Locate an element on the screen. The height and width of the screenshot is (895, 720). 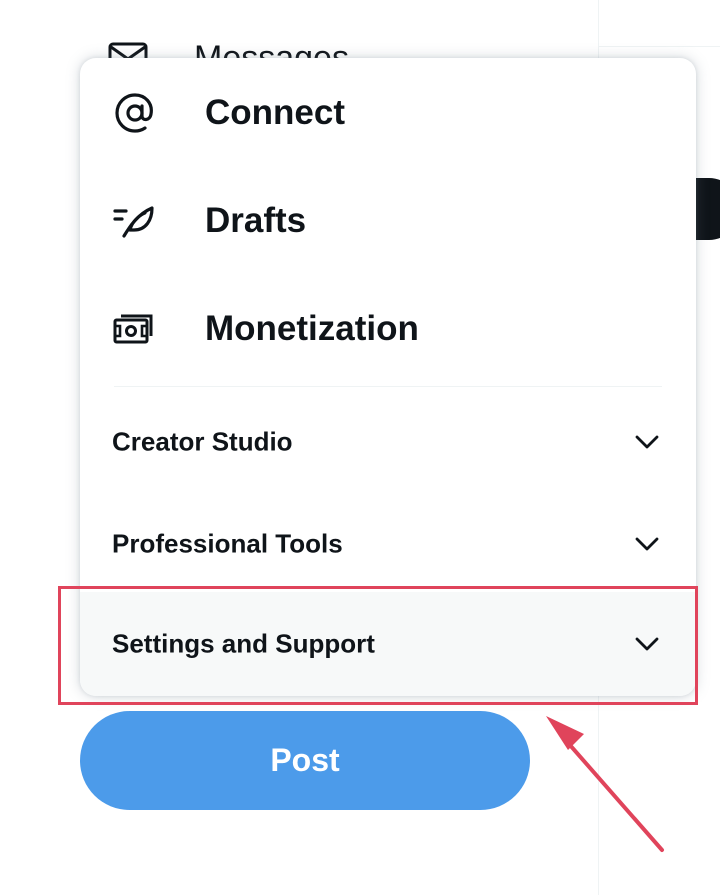
section-creator-studio: Creator Studio is located at coordinates (388, 442).